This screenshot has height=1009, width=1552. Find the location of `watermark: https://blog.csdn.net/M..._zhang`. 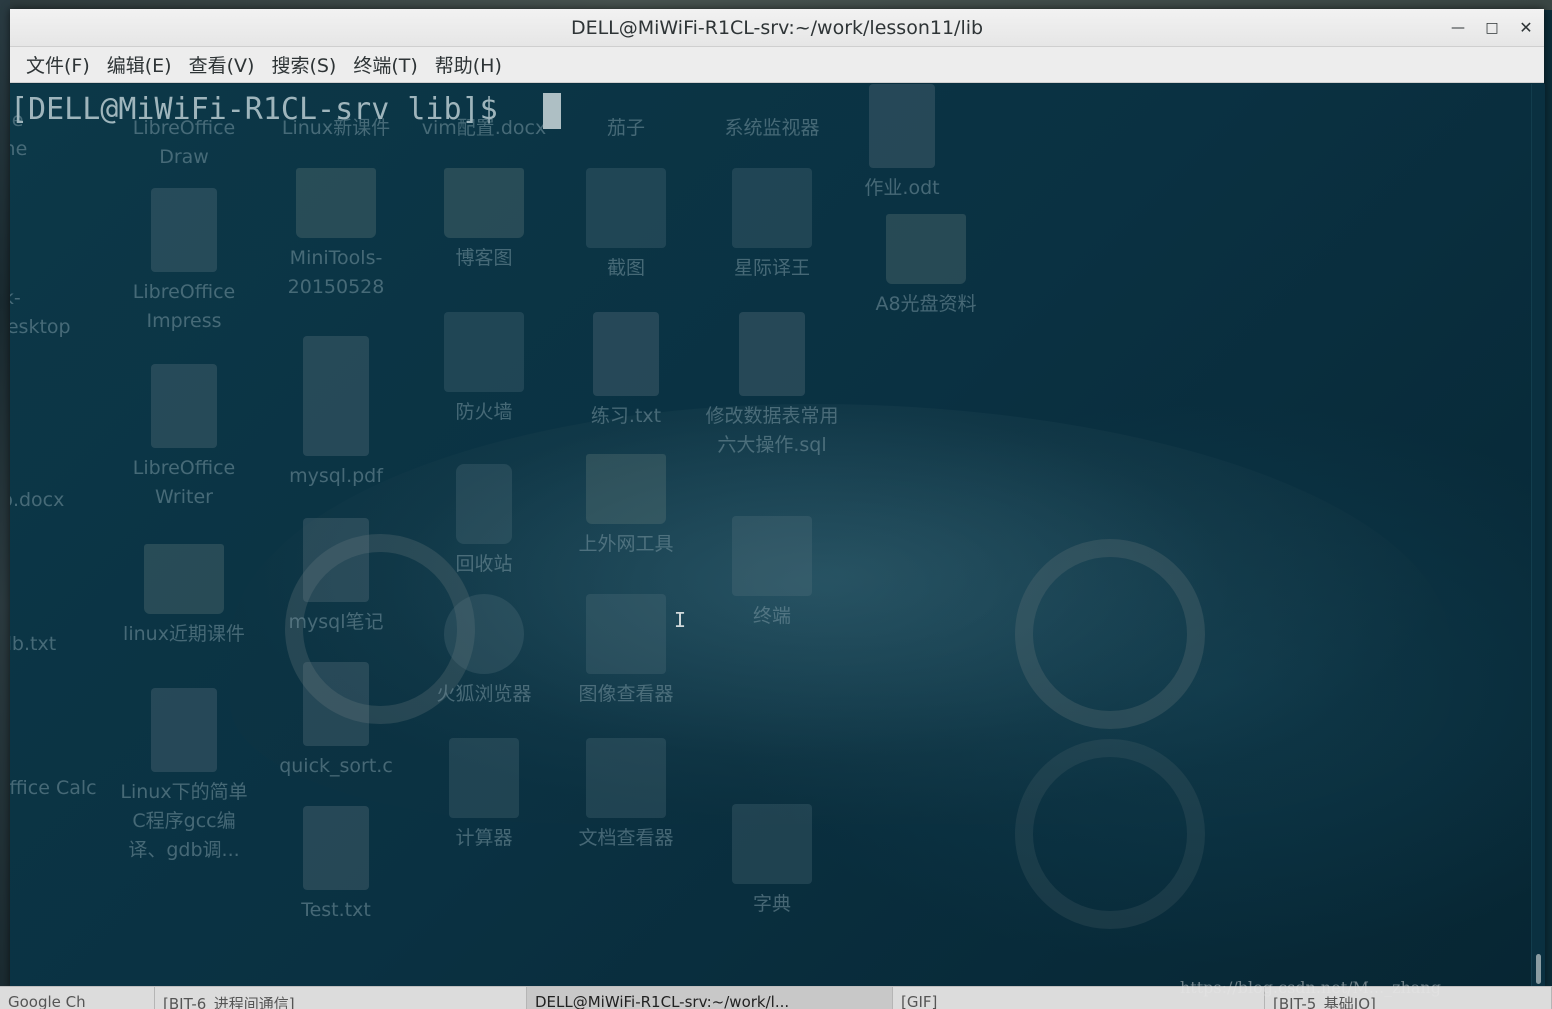

watermark: https://blog.csdn.net/M..._zhang is located at coordinates (1310, 987).